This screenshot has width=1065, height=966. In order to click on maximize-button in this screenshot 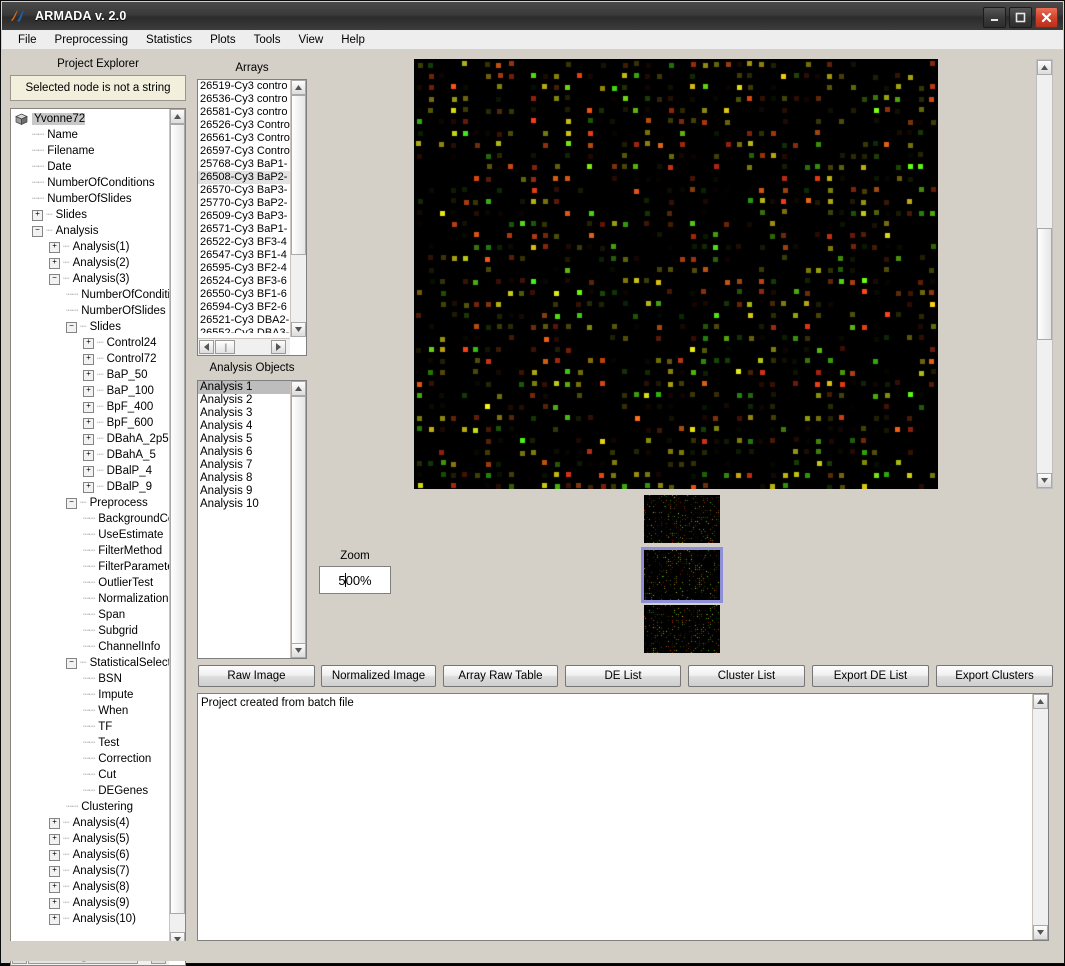, I will do `click(1020, 17)`.